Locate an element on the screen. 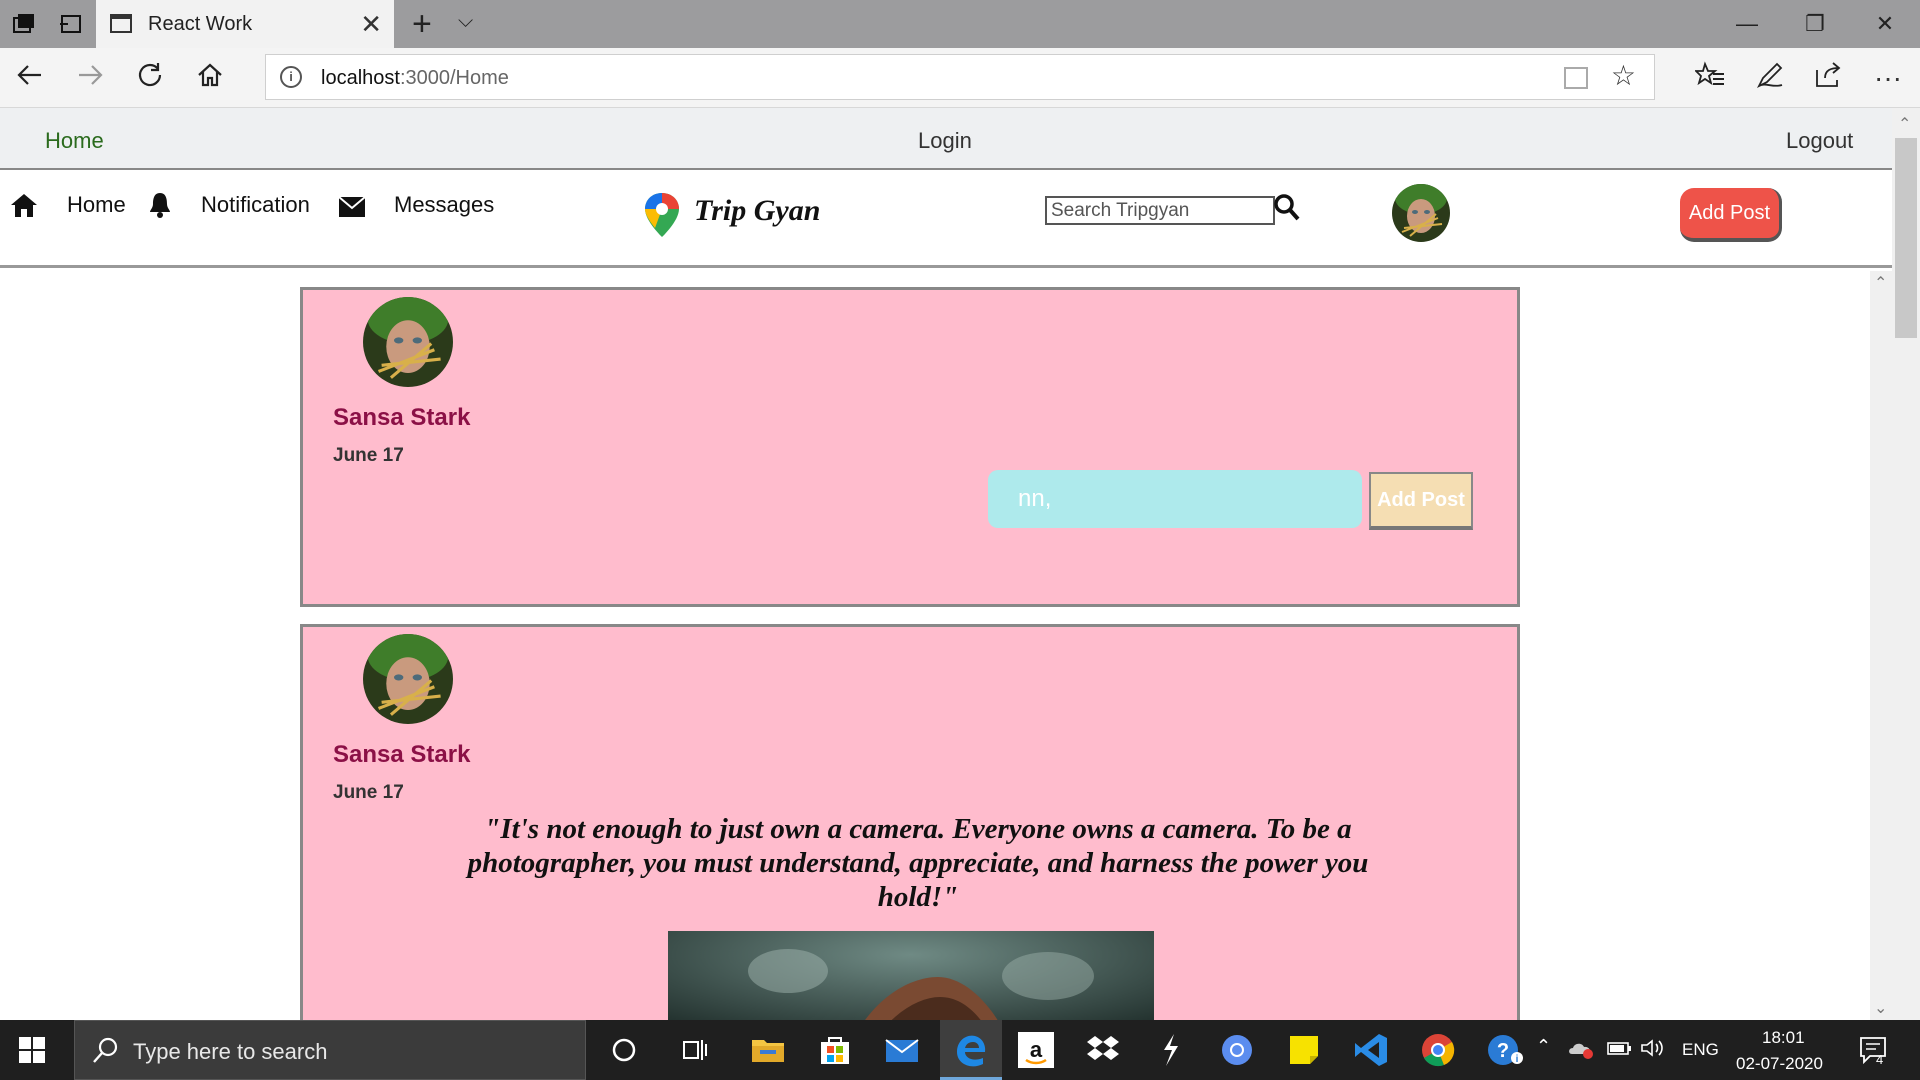 The width and height of the screenshot is (1920, 1080). map-pin-icon is located at coordinates (662, 215).